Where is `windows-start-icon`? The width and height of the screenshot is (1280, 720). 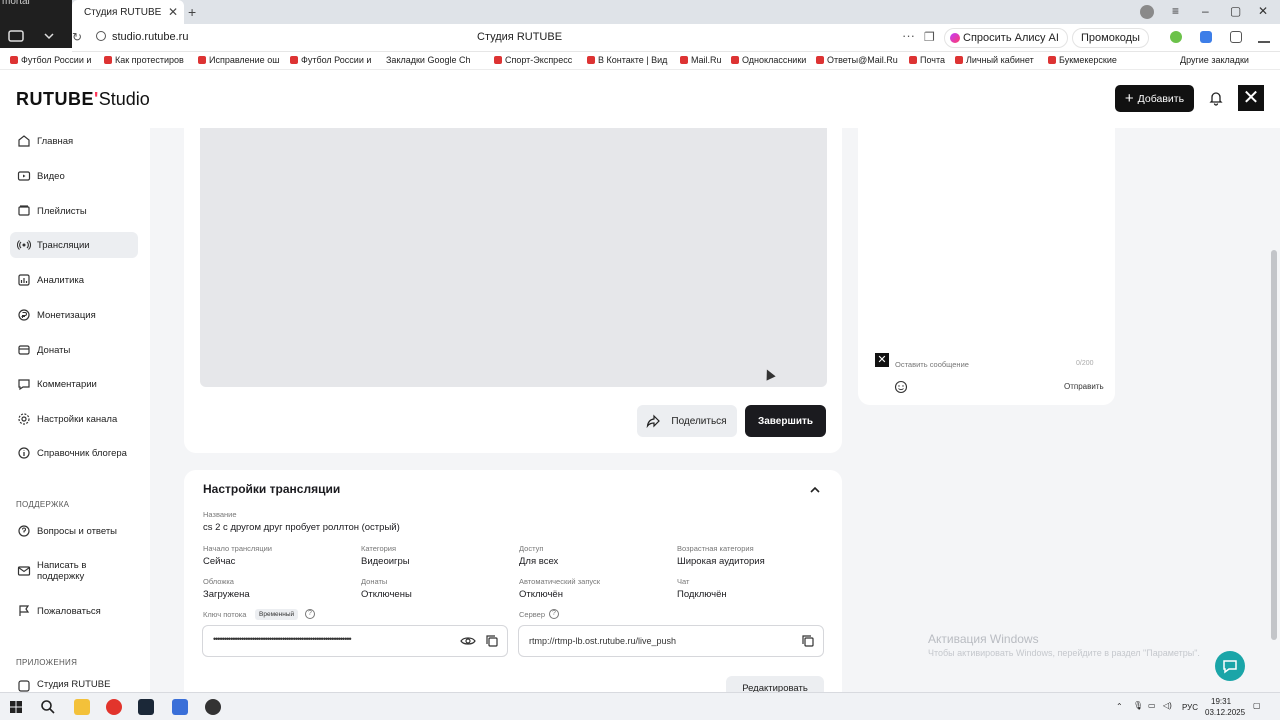 windows-start-icon is located at coordinates (16, 707).